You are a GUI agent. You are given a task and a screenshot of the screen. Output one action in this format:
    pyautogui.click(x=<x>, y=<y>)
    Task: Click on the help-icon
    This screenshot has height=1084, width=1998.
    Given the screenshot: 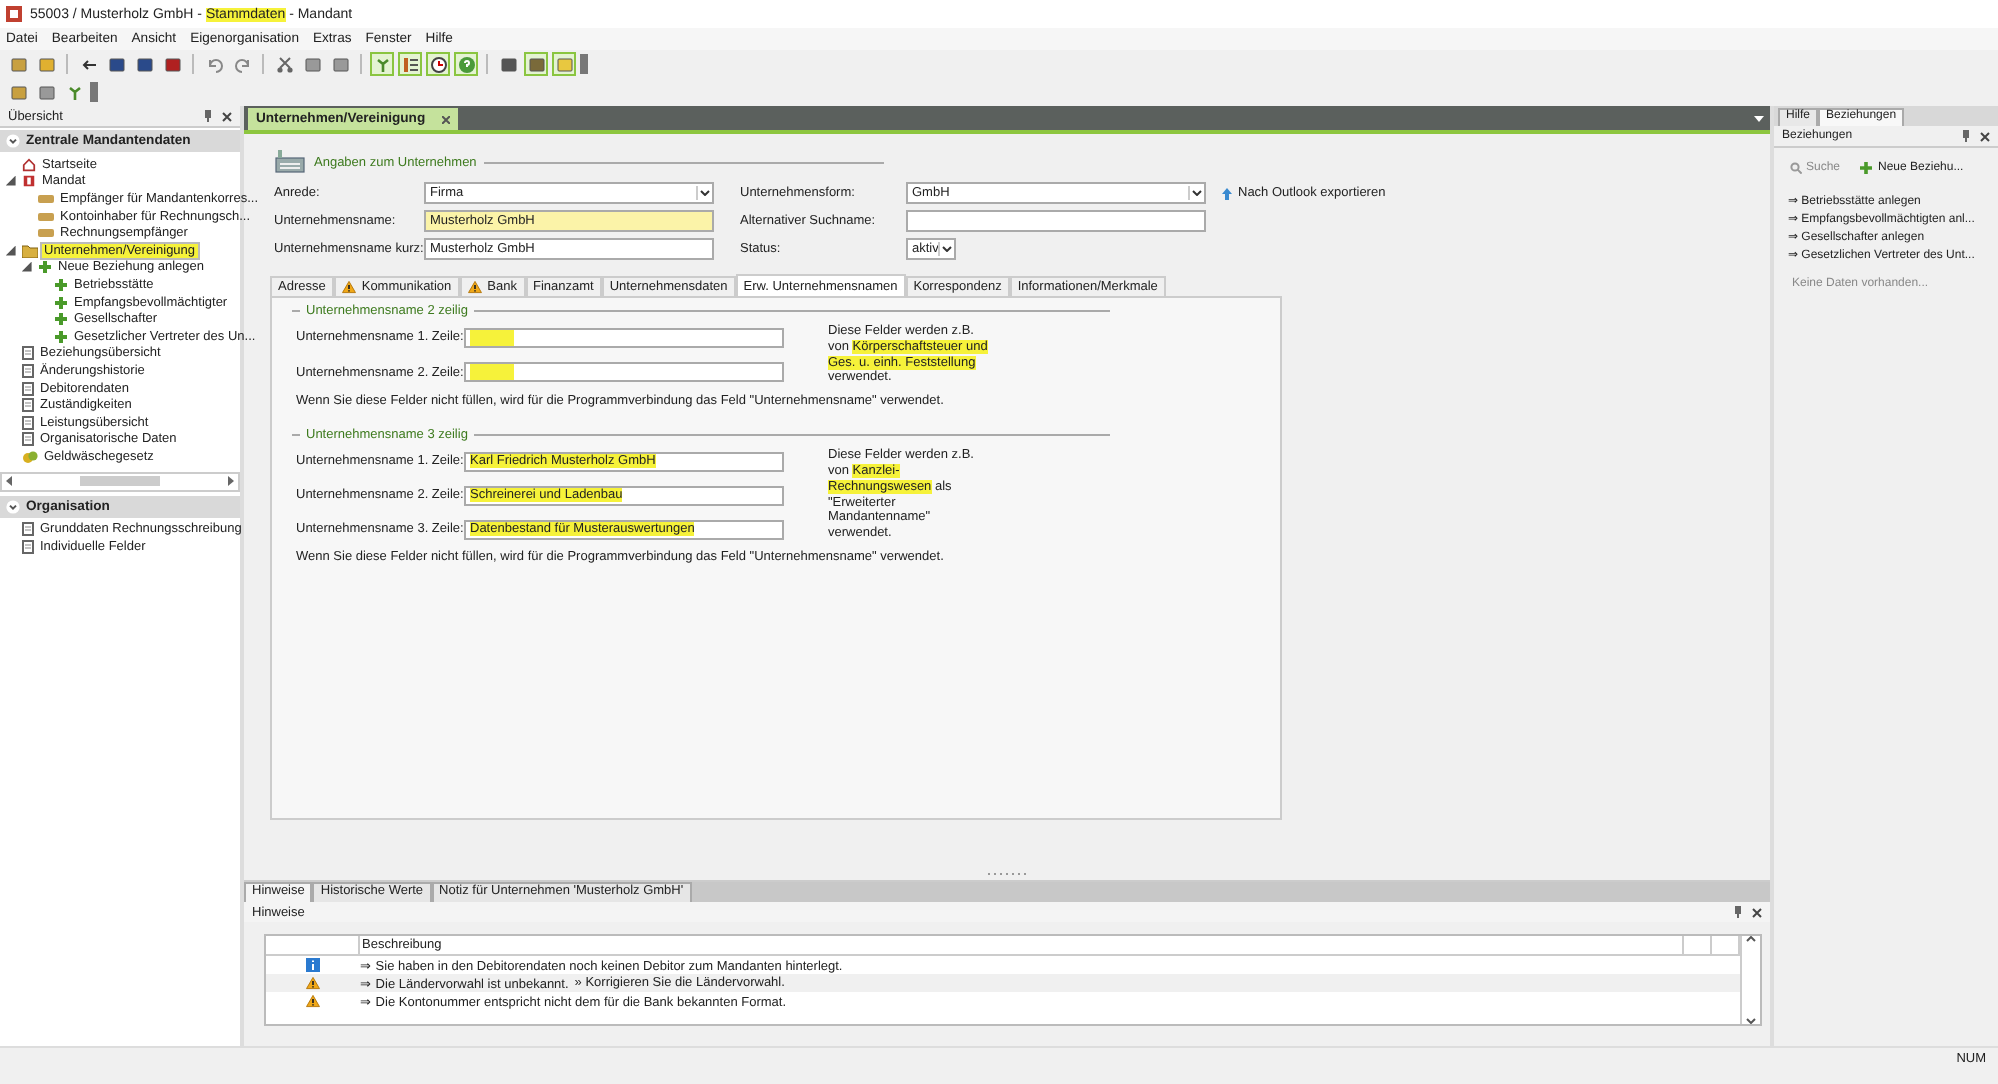 What is the action you would take?
    pyautogui.click(x=466, y=64)
    